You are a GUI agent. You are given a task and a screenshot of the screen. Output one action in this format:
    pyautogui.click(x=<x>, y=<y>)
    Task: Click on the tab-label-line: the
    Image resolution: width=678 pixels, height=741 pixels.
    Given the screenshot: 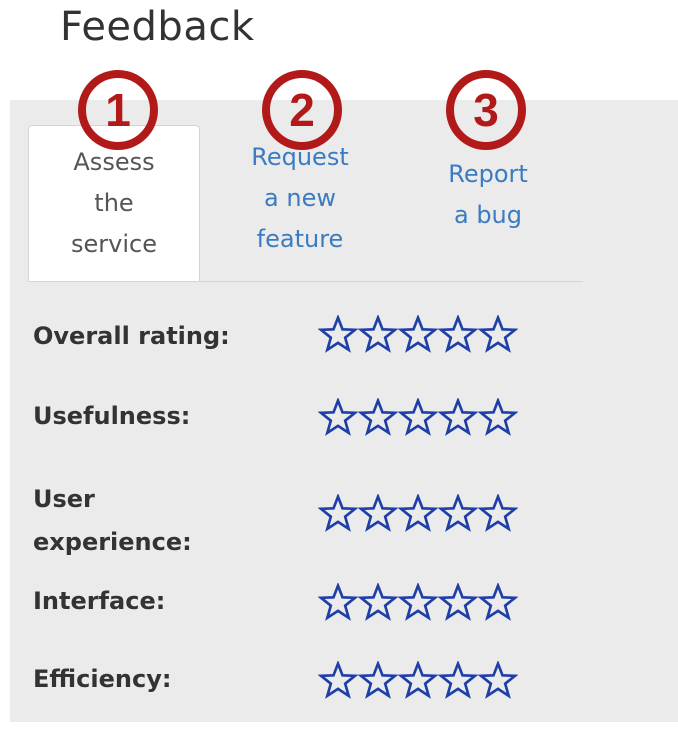 What is the action you would take?
    pyautogui.click(x=114, y=203)
    